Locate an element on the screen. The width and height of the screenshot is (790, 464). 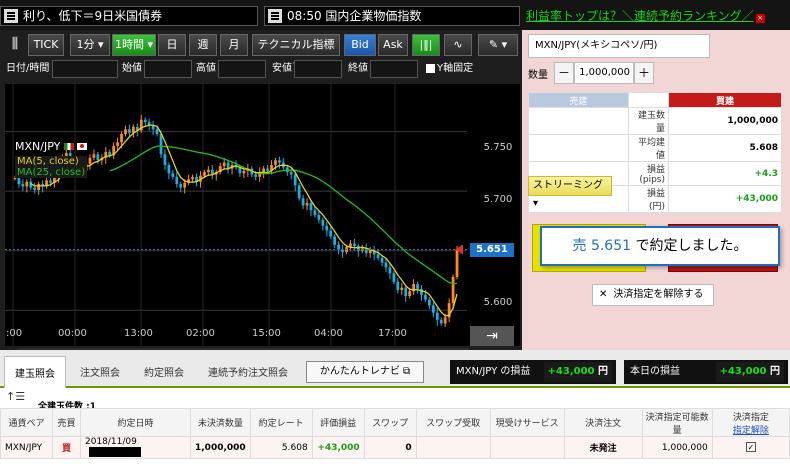
bid-button: Bid is located at coordinates (360, 45).